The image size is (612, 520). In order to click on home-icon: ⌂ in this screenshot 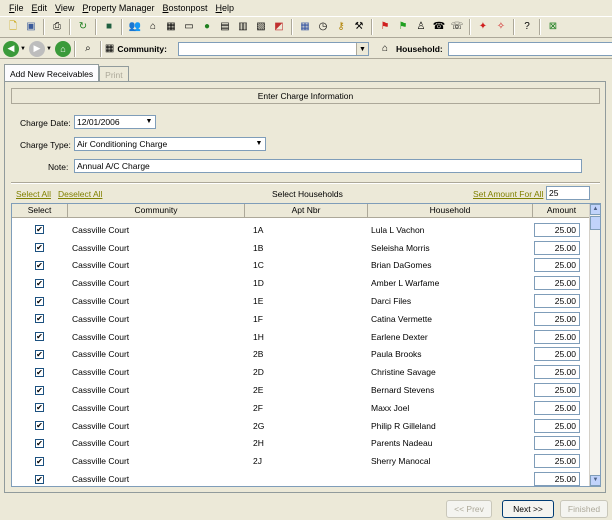, I will do `click(62, 48)`.